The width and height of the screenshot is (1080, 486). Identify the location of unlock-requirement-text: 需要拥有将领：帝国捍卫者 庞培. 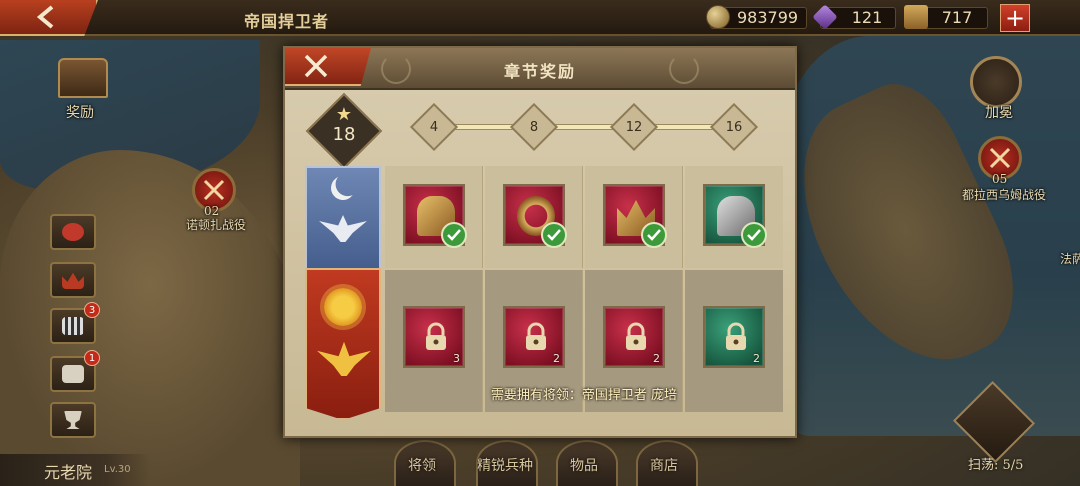
(584, 395).